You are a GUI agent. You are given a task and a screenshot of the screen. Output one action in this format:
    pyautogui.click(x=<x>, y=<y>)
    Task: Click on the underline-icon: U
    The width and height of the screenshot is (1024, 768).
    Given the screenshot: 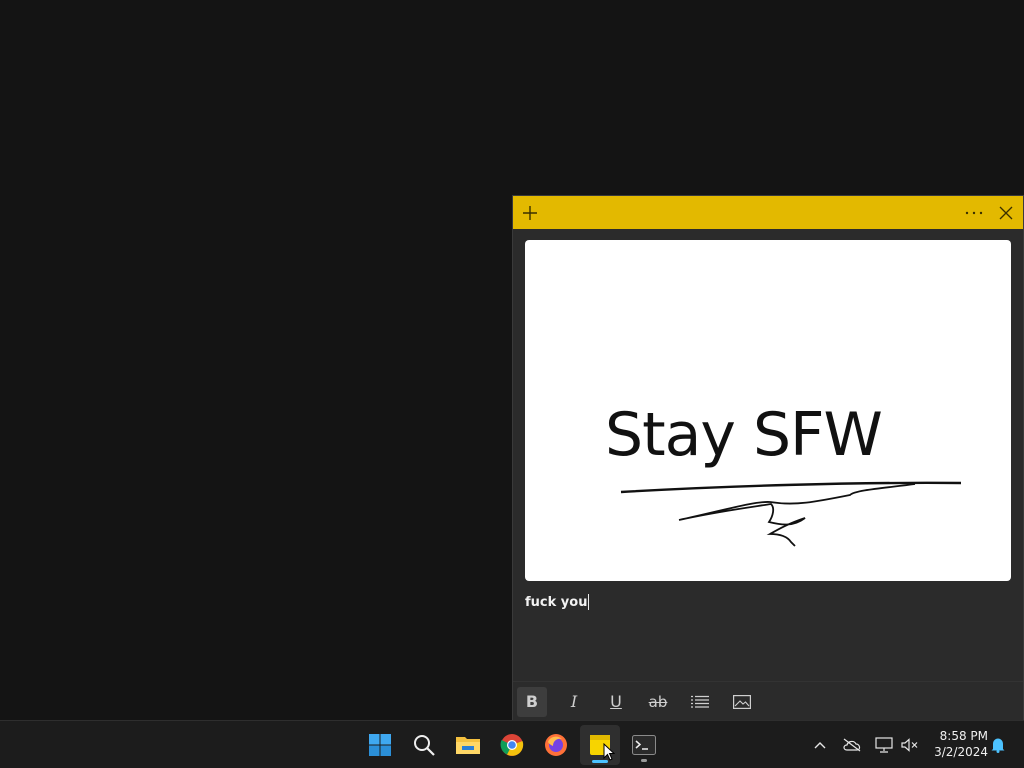 What is the action you would take?
    pyautogui.click(x=616, y=702)
    